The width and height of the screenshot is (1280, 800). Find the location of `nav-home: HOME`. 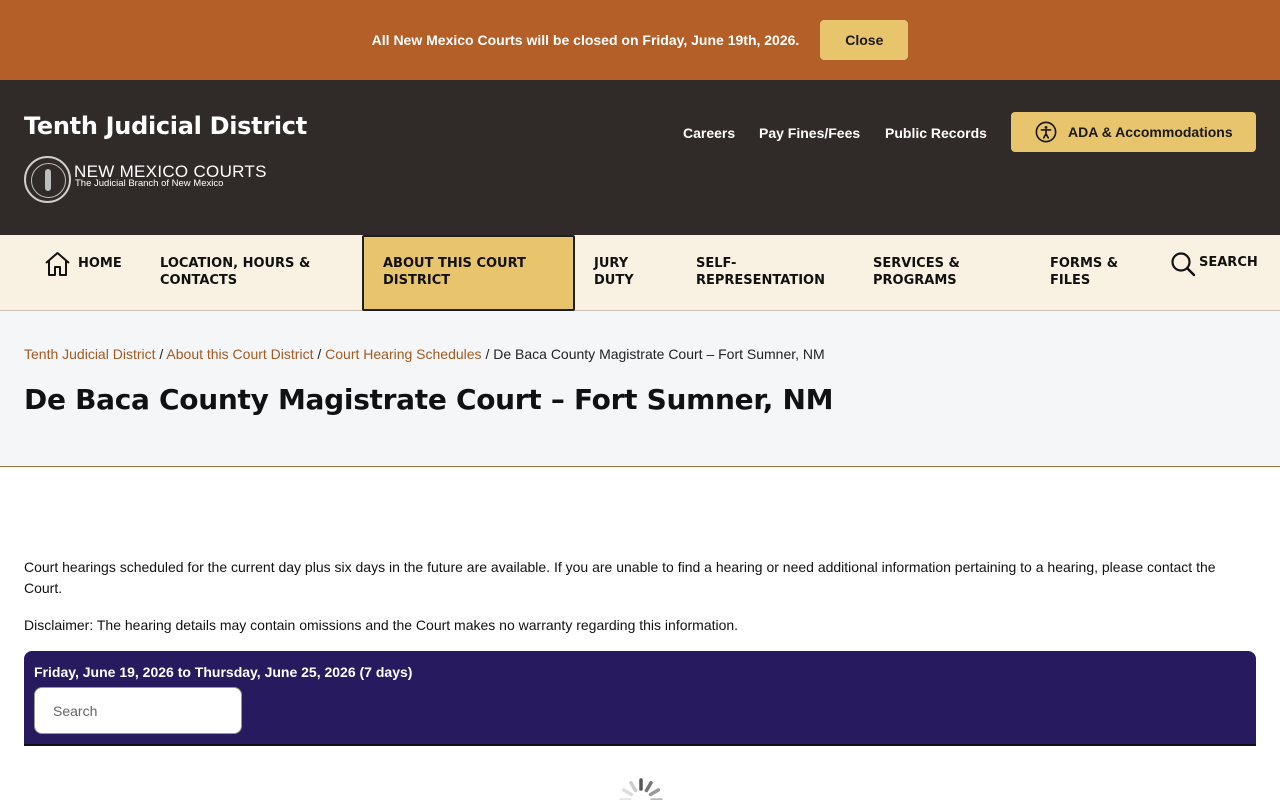

nav-home: HOME is located at coordinates (100, 263).